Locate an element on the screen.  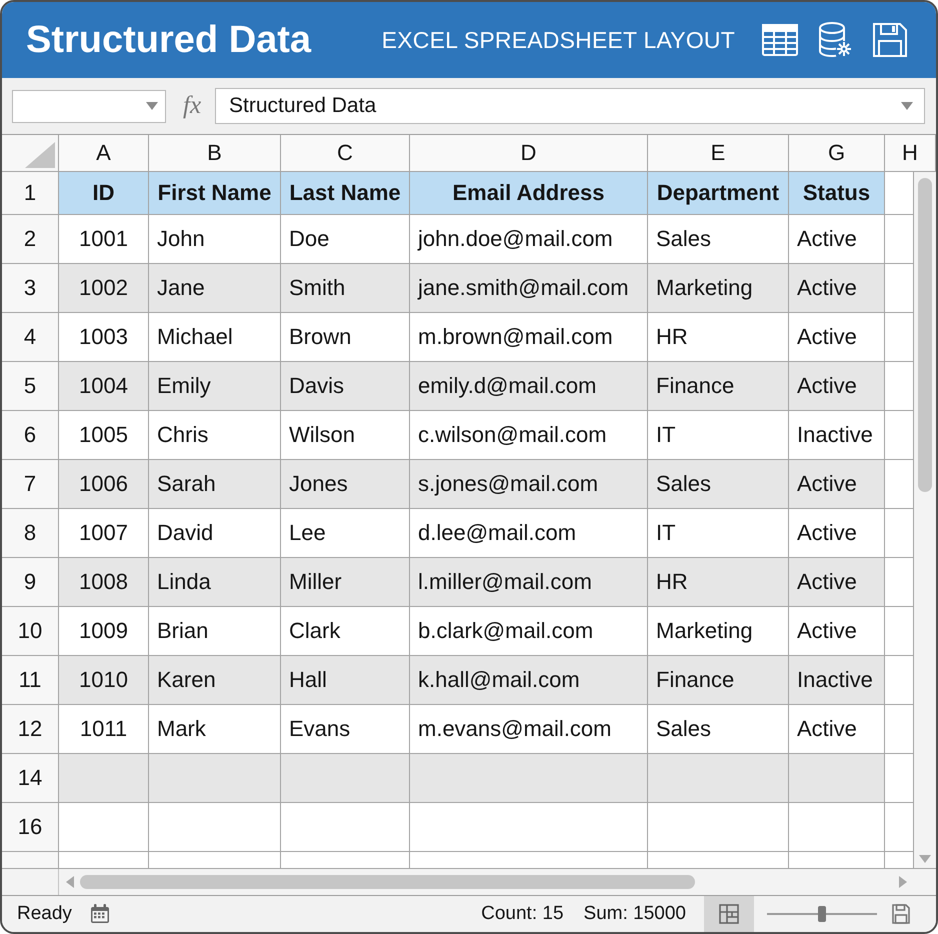
grid-icon is located at coordinates (729, 914).